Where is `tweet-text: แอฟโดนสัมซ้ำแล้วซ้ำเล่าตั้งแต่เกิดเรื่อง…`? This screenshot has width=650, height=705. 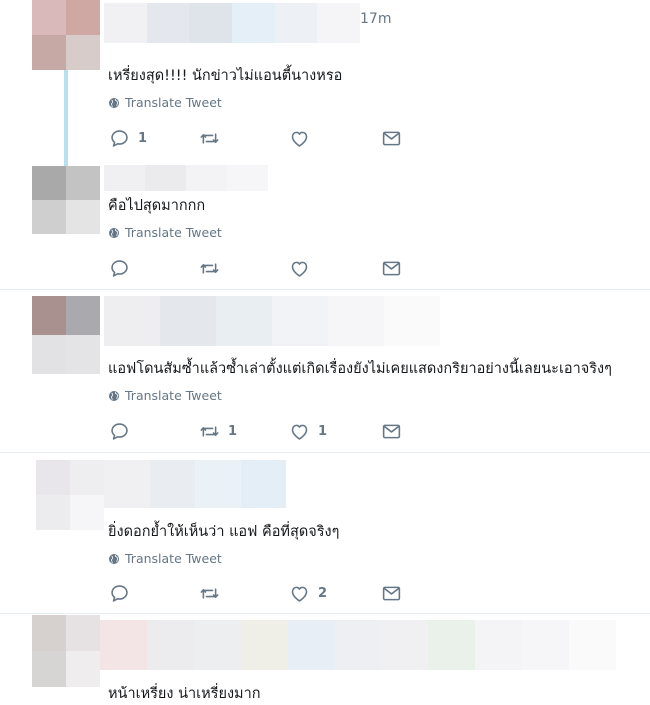
tweet-text: แอฟโดนสัมซ้ำแล้วซ้ำเล่าตั้งแต่เกิดเรื่อง… is located at coordinates (360, 369).